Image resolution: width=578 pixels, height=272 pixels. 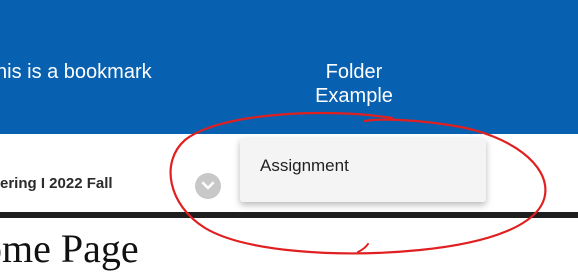 What do you see at coordinates (354, 84) in the screenshot?
I see `nav-link-folder-example: Folder Example` at bounding box center [354, 84].